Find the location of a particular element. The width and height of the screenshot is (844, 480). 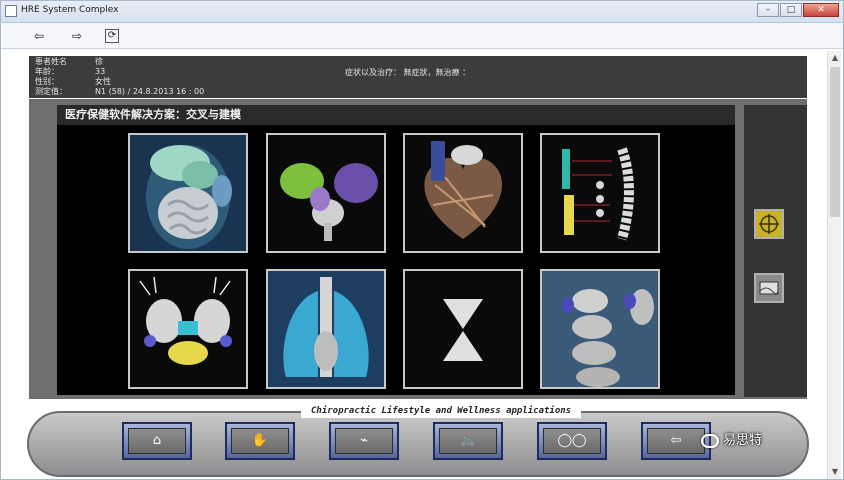

spine-nerves-icon is located at coordinates (600, 193).